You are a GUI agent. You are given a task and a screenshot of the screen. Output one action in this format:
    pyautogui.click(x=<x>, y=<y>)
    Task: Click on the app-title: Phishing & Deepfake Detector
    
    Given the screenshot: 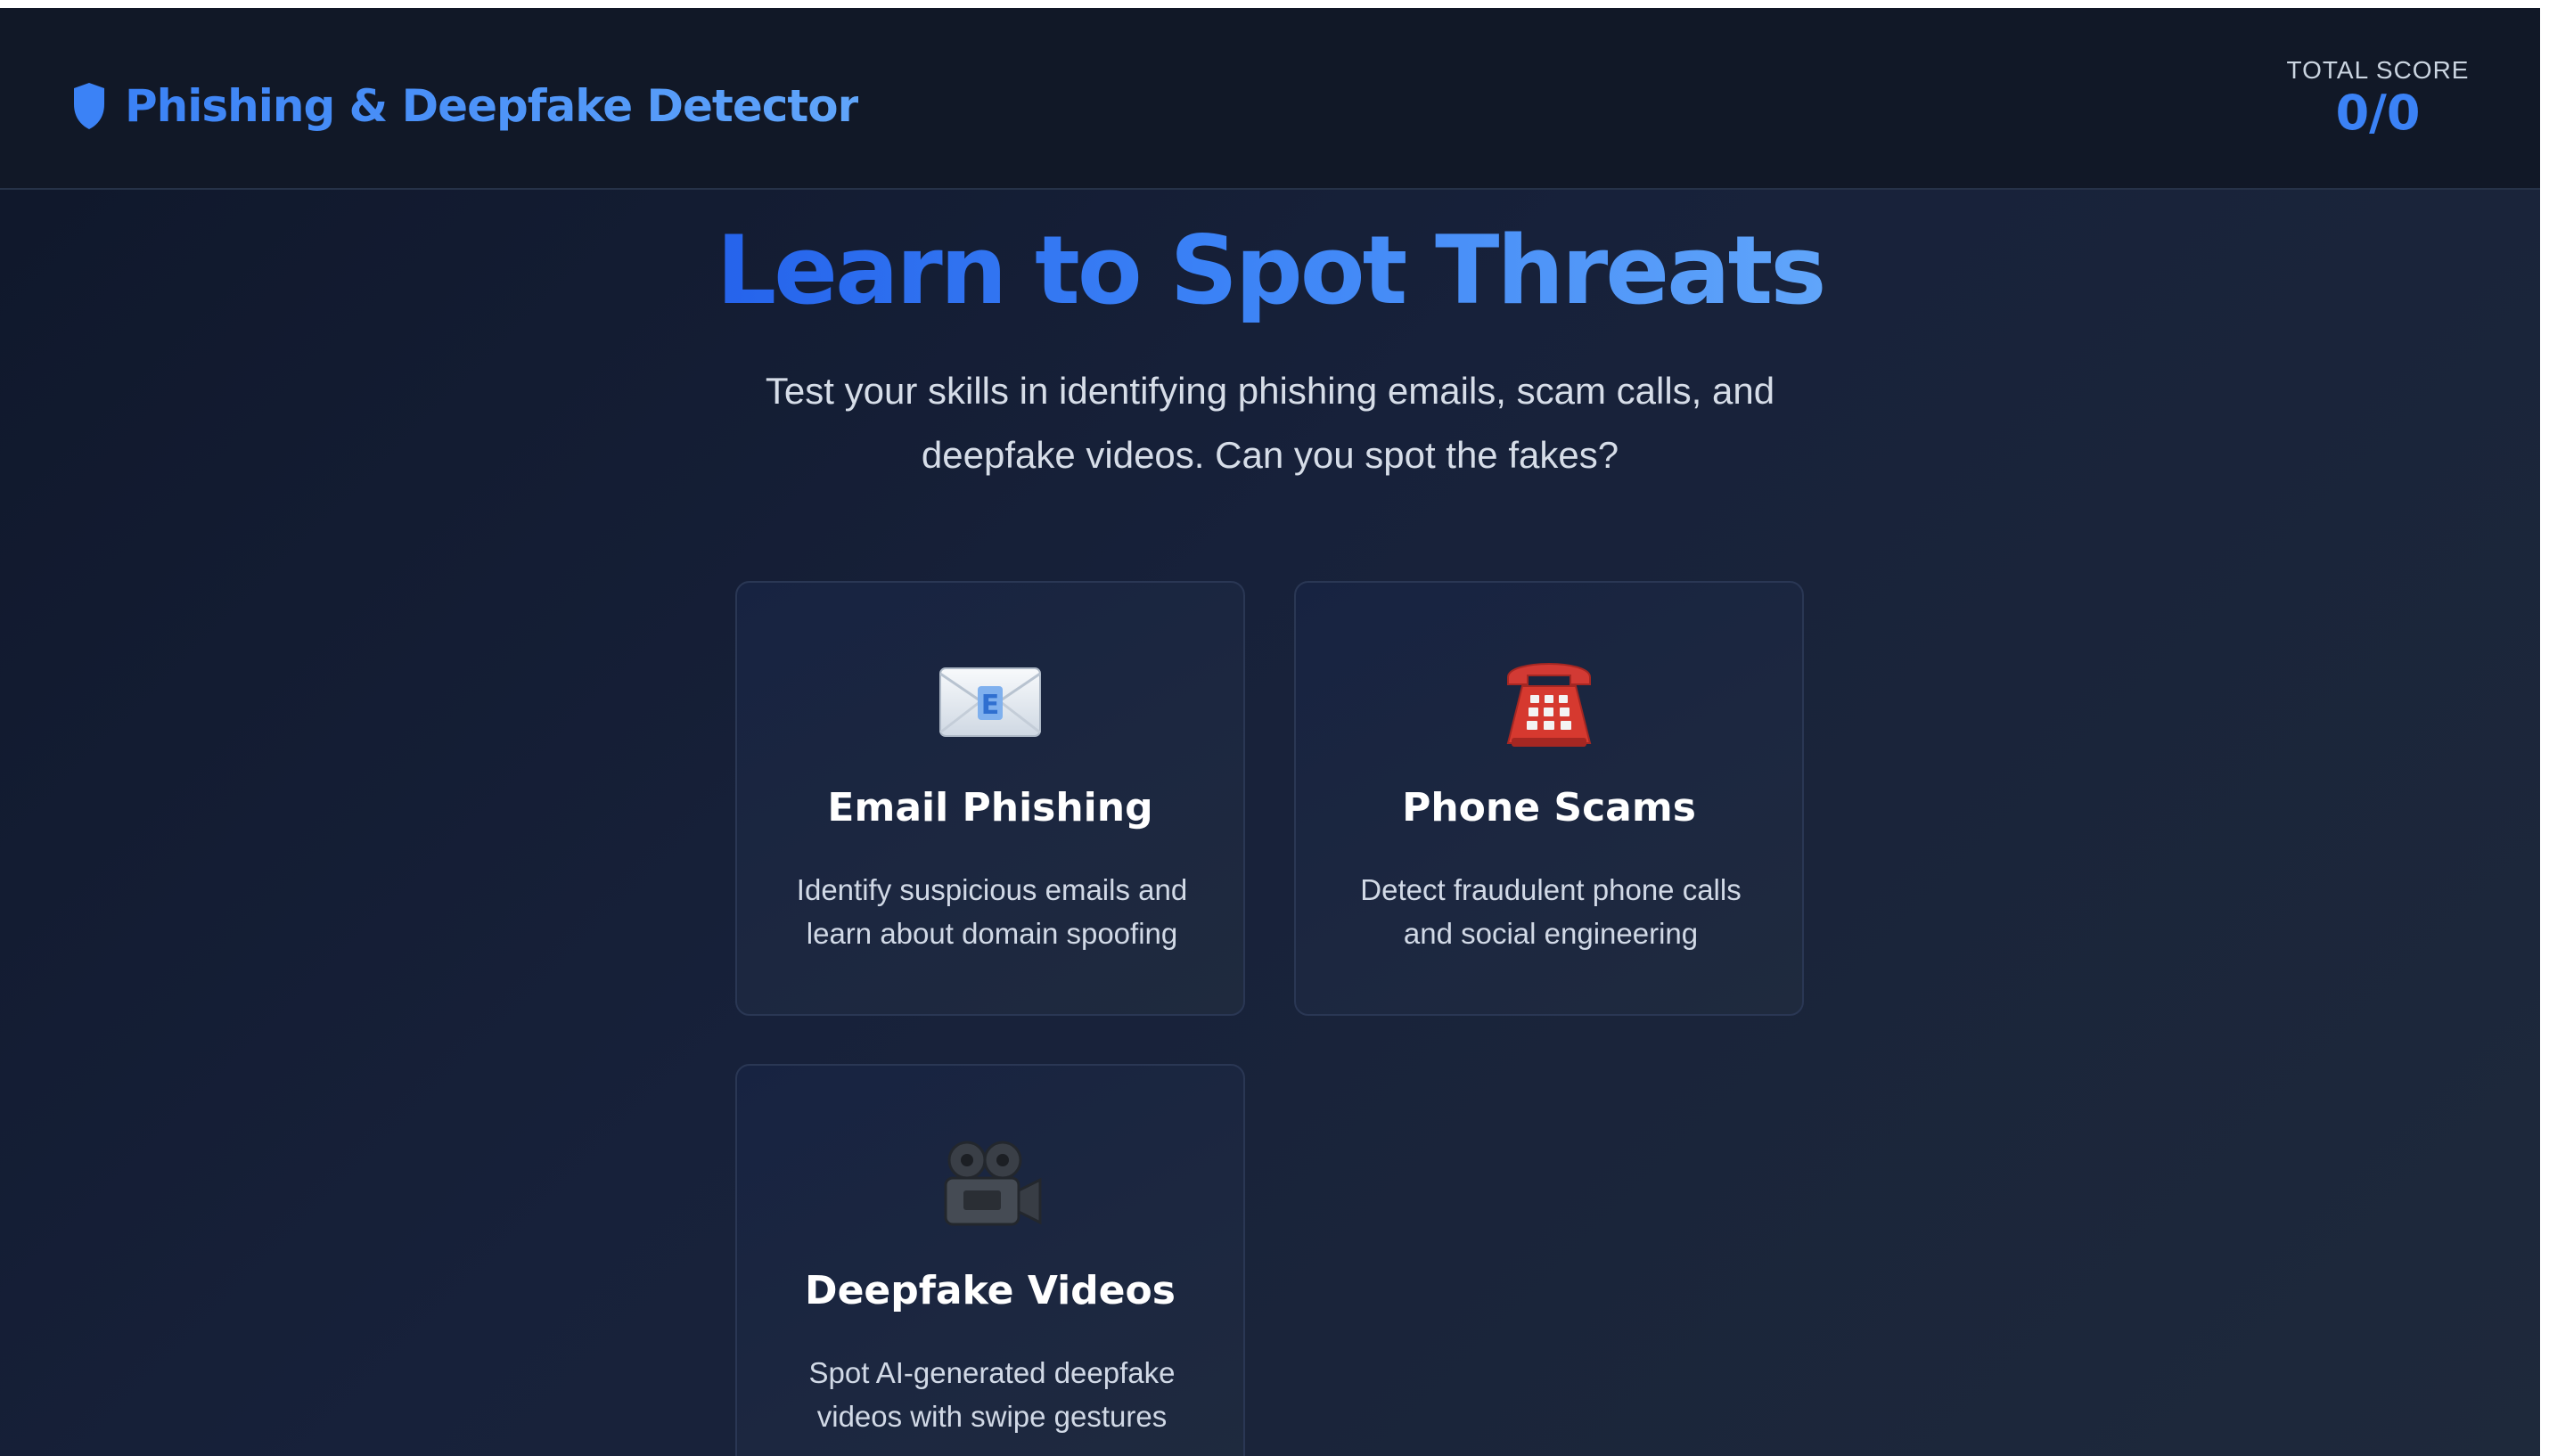 What is the action you would take?
    pyautogui.click(x=492, y=106)
    